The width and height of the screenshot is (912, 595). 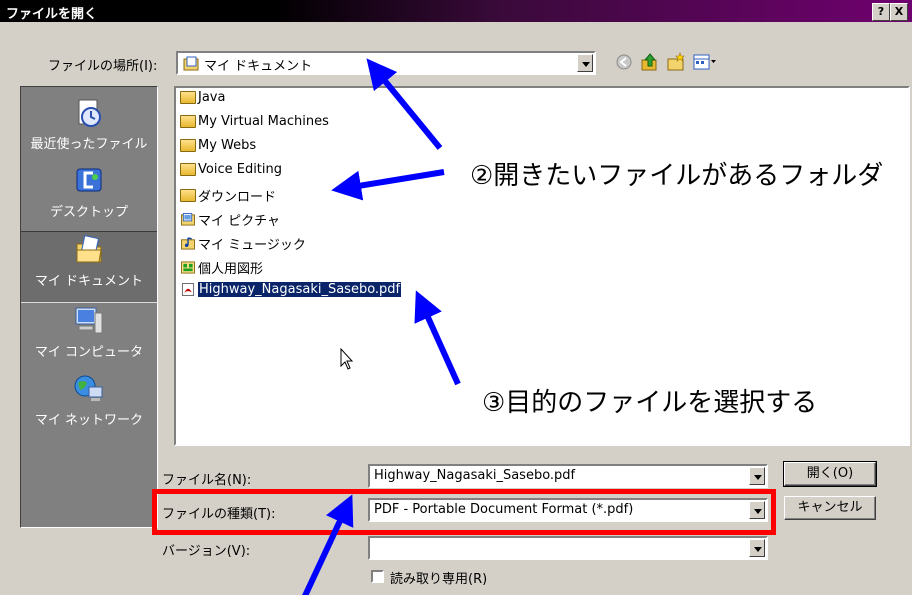 I want to click on arrow-to-lookin, so click(x=404, y=104).